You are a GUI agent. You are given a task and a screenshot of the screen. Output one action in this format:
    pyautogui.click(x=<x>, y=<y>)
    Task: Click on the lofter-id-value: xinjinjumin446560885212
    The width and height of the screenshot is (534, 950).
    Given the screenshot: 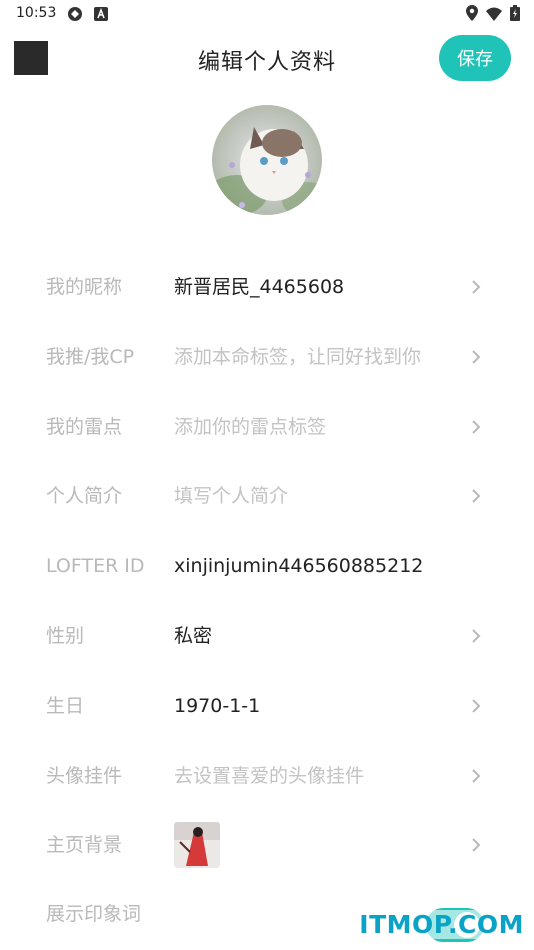 What is the action you would take?
    pyautogui.click(x=299, y=566)
    